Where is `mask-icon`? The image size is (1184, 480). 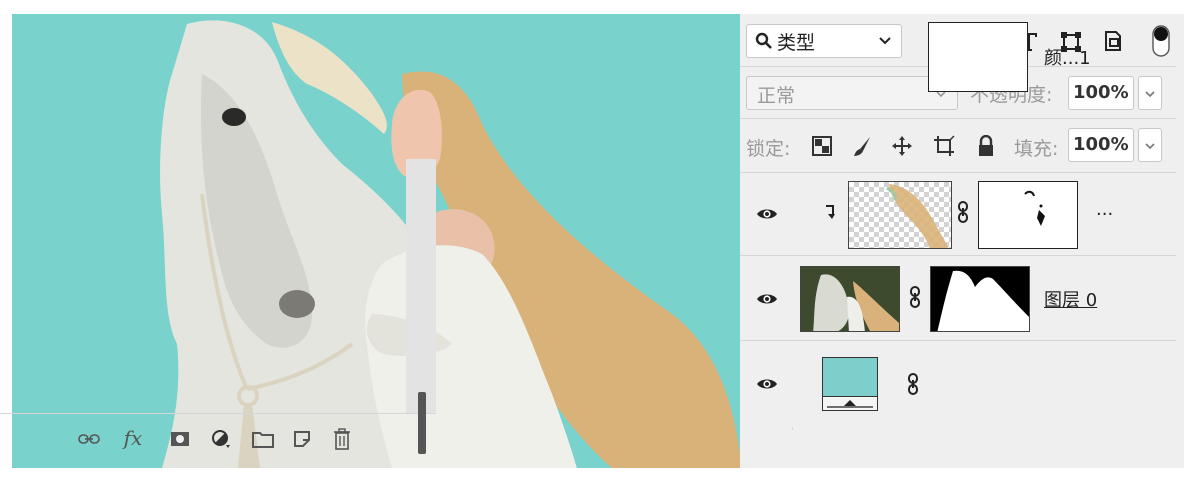
mask-icon is located at coordinates (180, 439).